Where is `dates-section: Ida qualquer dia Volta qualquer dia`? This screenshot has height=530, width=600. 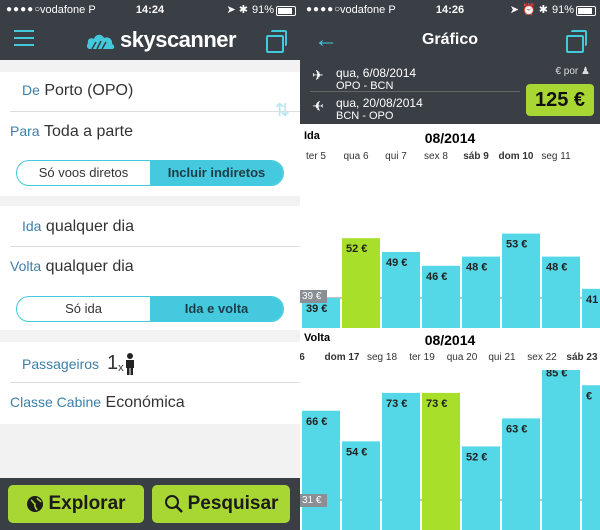 dates-section: Ida qualquer dia Volta qualquer dia is located at coordinates (150, 248).